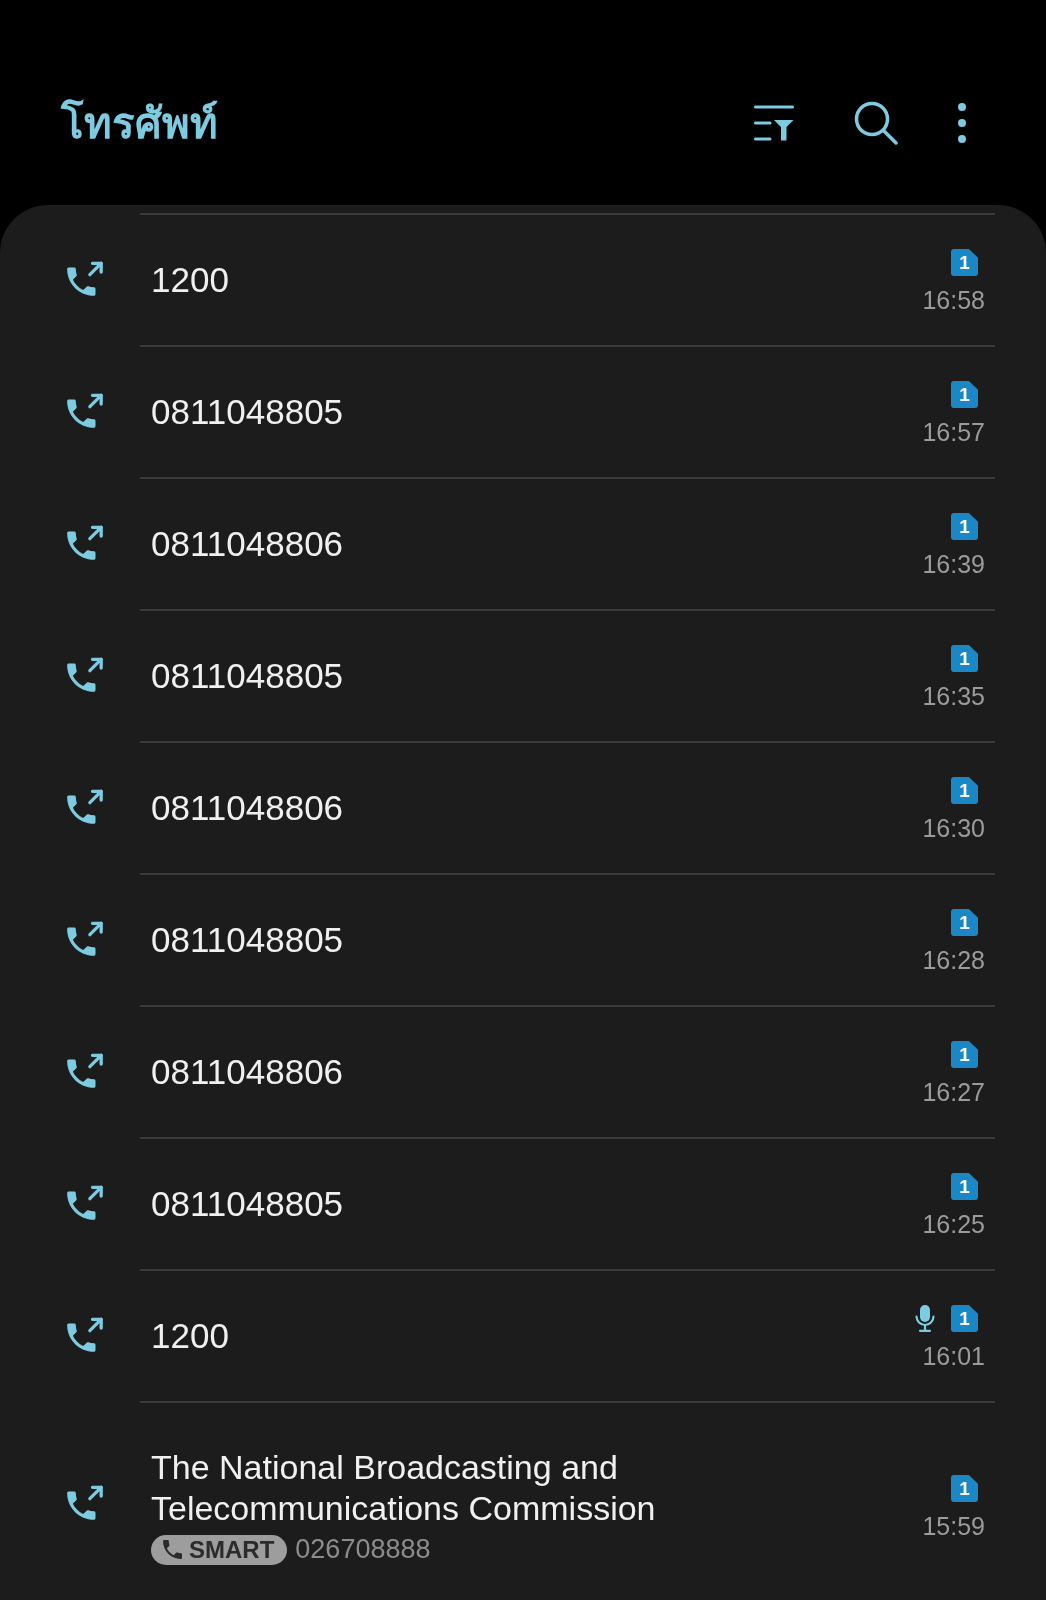 Image resolution: width=1046 pixels, height=1600 pixels. What do you see at coordinates (953, 1356) in the screenshot?
I see `call-time: 16:01` at bounding box center [953, 1356].